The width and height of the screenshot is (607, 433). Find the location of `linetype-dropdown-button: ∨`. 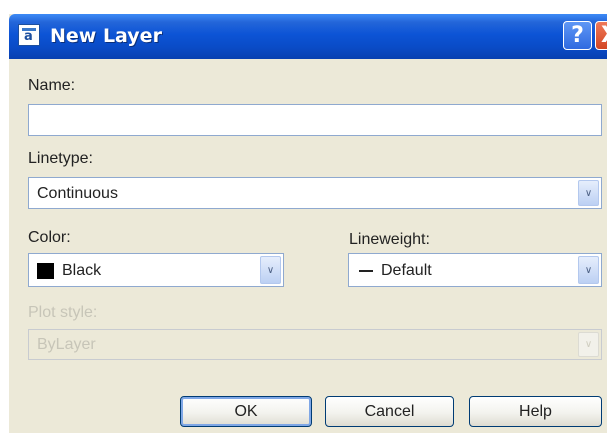

linetype-dropdown-button: ∨ is located at coordinates (588, 193).